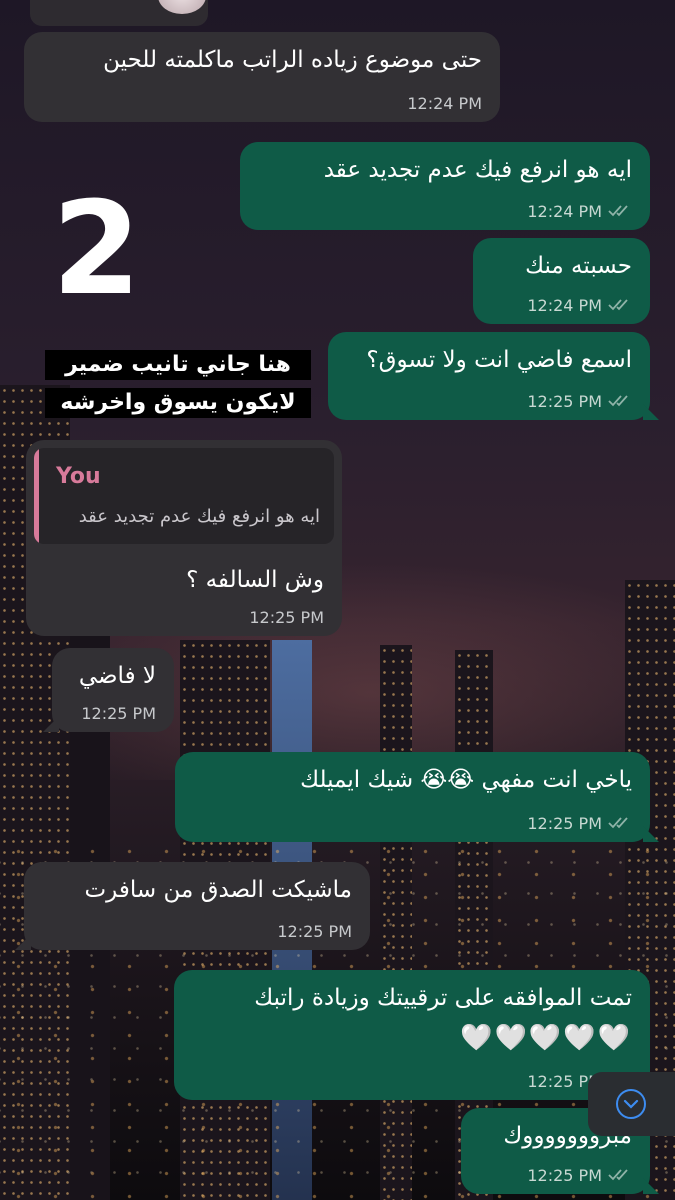  Describe the element at coordinates (466, 780) in the screenshot. I see `message-text: ياخي انت مفهي 😭😭 شيك ايميلك` at that location.